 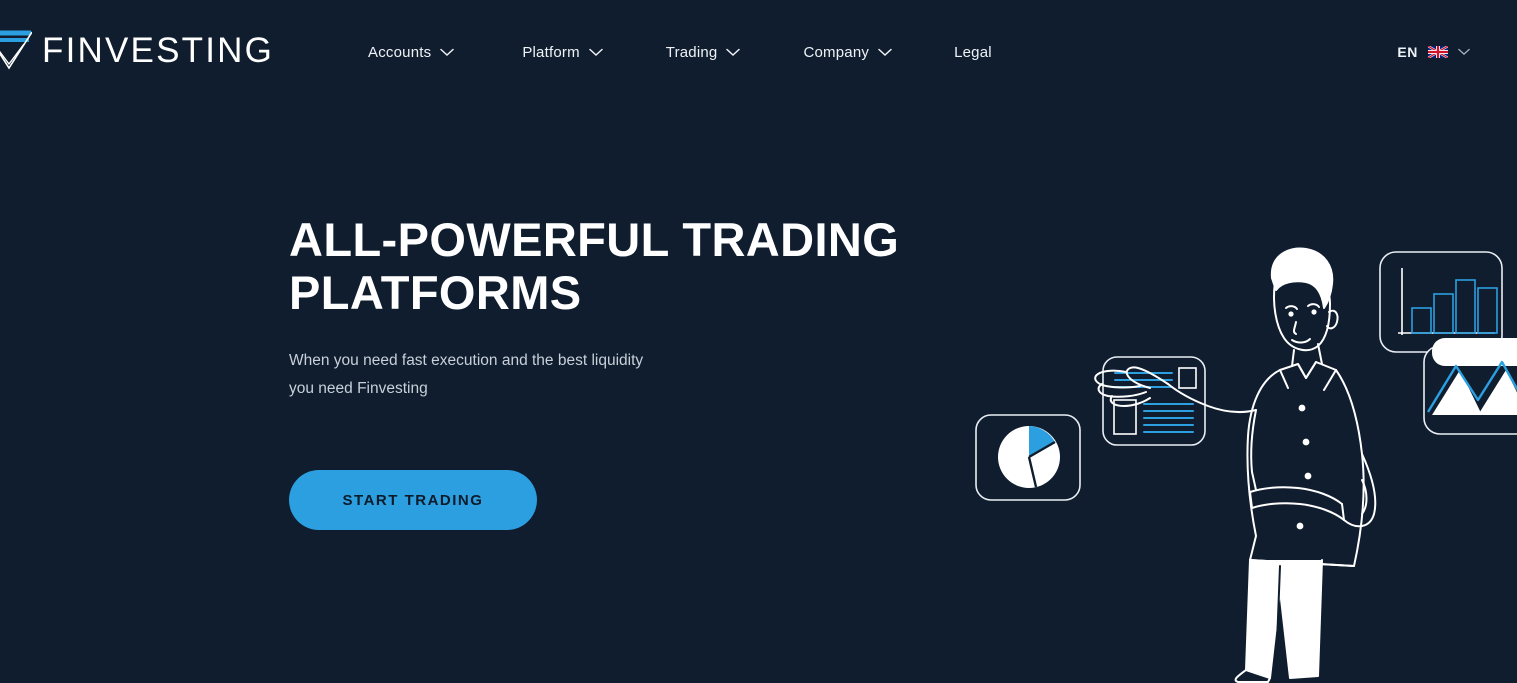 What do you see at coordinates (16, 50) in the screenshot?
I see `triangle-chevron-logo-icon` at bounding box center [16, 50].